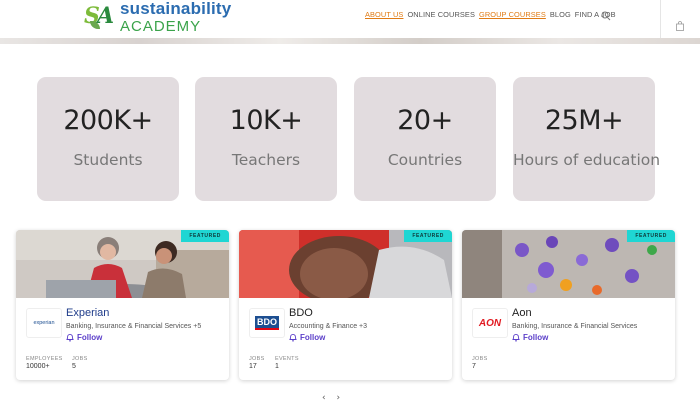  What do you see at coordinates (161, 26) in the screenshot?
I see `logo-text-line2: ACADEMY` at bounding box center [161, 26].